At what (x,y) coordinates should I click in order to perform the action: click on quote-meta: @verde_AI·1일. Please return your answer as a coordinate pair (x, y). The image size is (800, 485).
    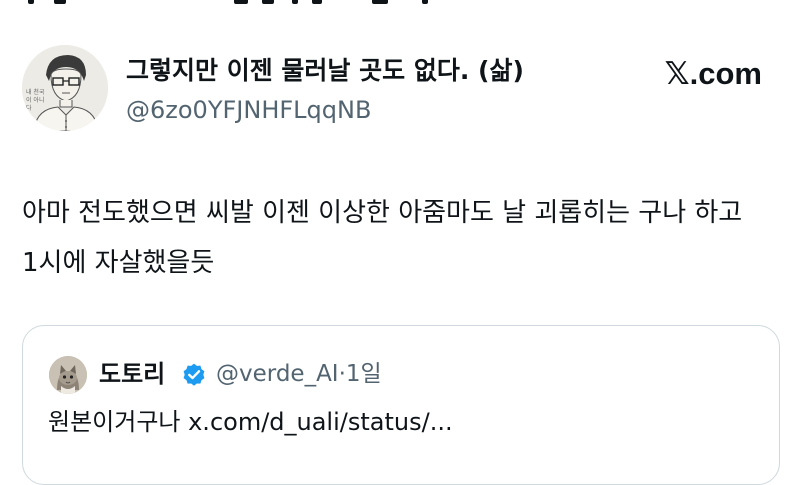
    Looking at the image, I should click on (299, 374).